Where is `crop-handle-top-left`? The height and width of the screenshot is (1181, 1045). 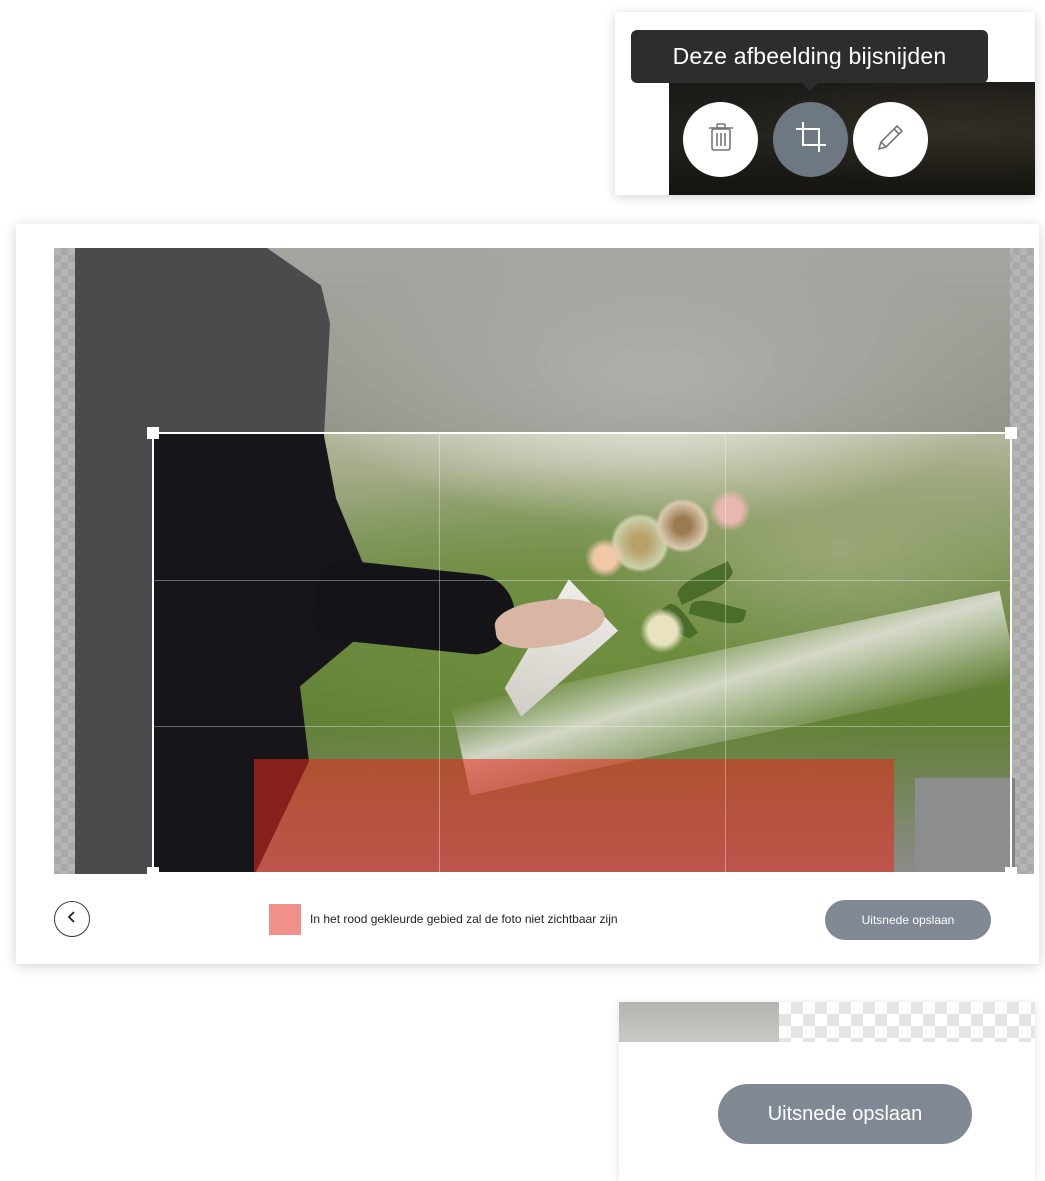 crop-handle-top-left is located at coordinates (153, 433).